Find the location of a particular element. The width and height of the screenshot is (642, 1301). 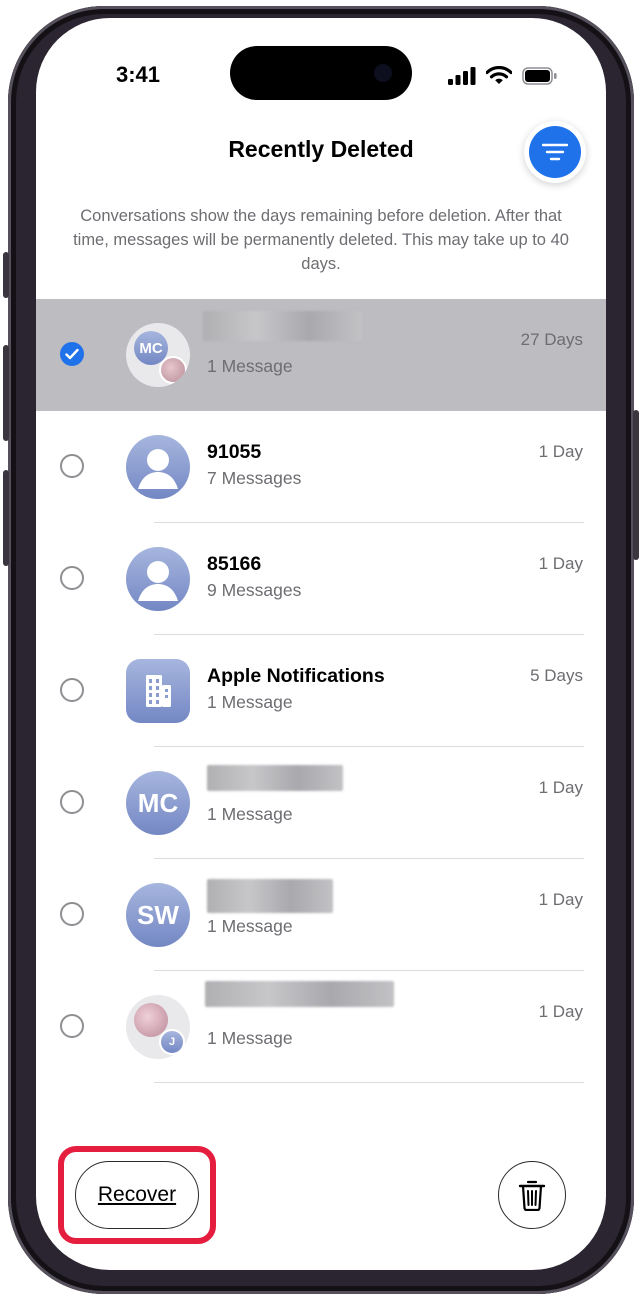

conversation-row: 85166 9 Messages 1 Day is located at coordinates (321, 579).